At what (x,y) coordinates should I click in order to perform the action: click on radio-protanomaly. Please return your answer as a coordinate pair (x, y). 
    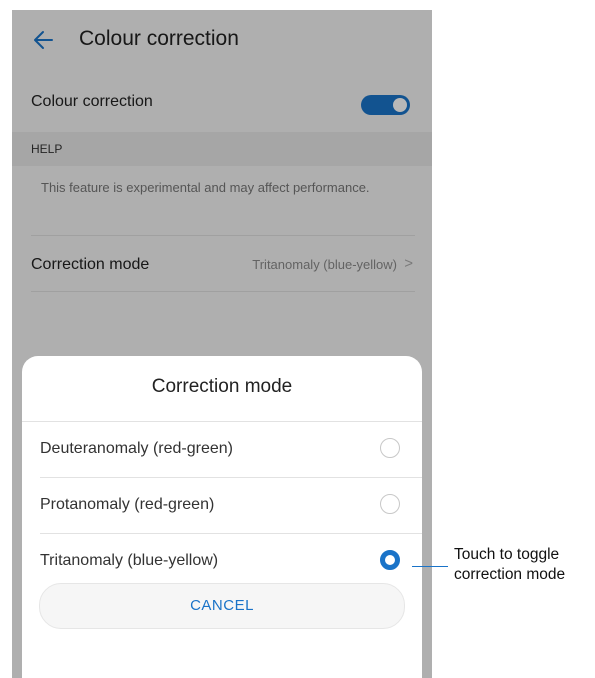
    Looking at the image, I should click on (390, 504).